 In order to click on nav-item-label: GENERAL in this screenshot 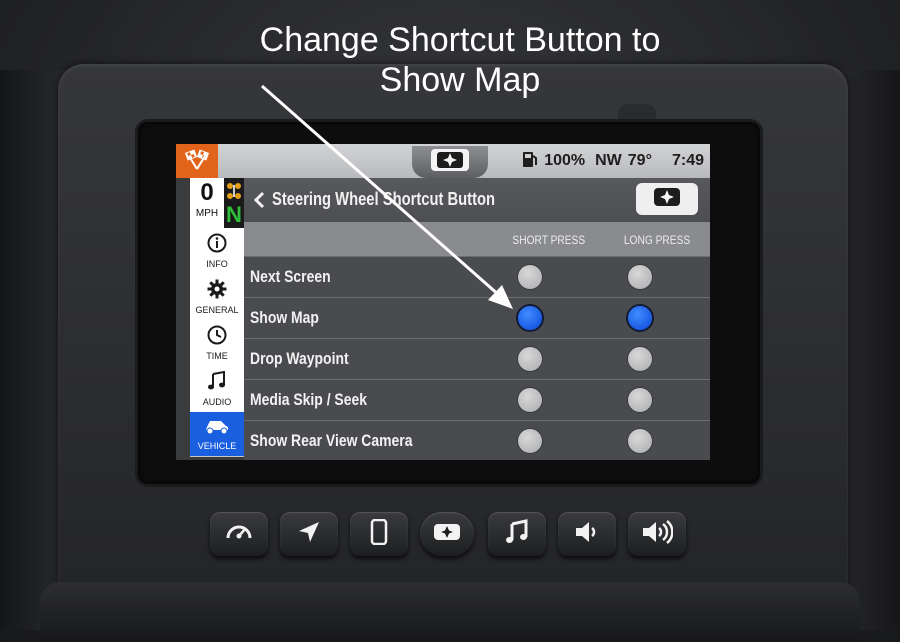, I will do `click(217, 310)`.